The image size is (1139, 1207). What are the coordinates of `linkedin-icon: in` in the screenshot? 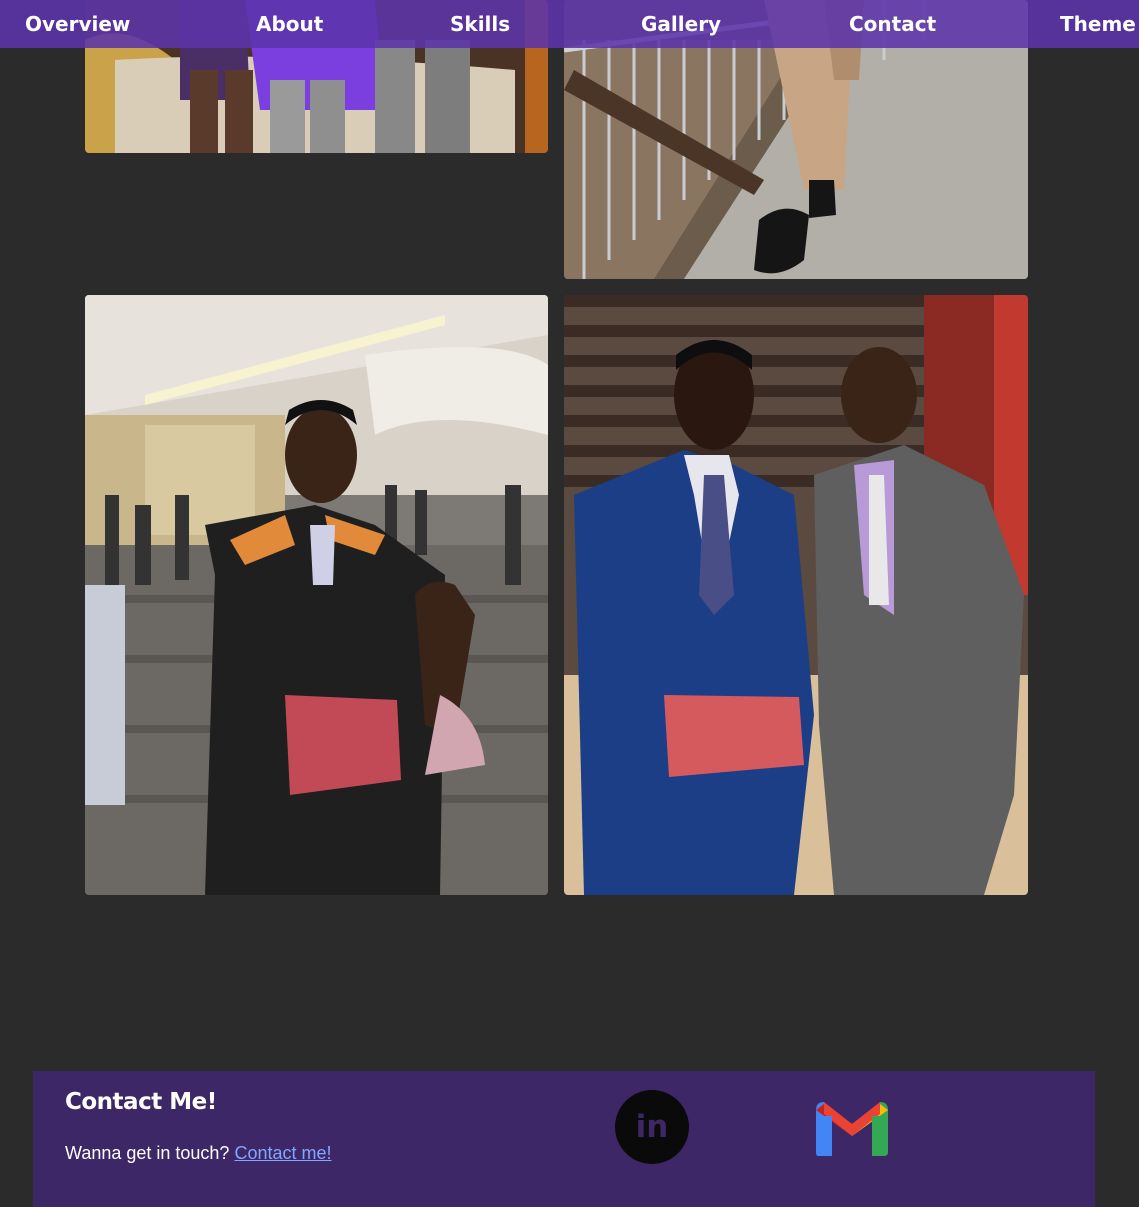 It's located at (652, 1127).